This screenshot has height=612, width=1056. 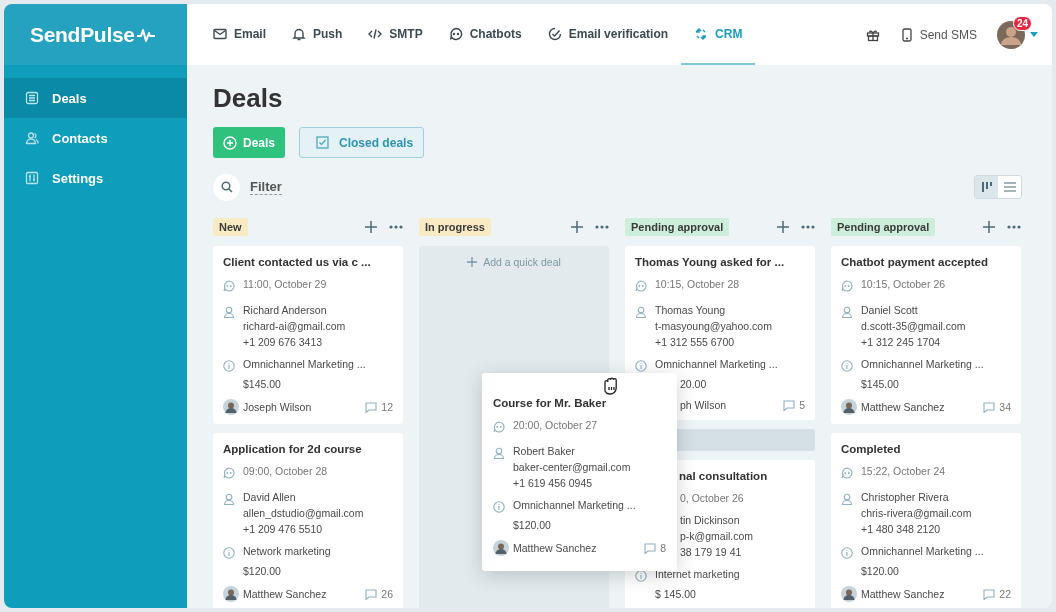 What do you see at coordinates (710, 520) in the screenshot?
I see `contact-name: tin Dickinson` at bounding box center [710, 520].